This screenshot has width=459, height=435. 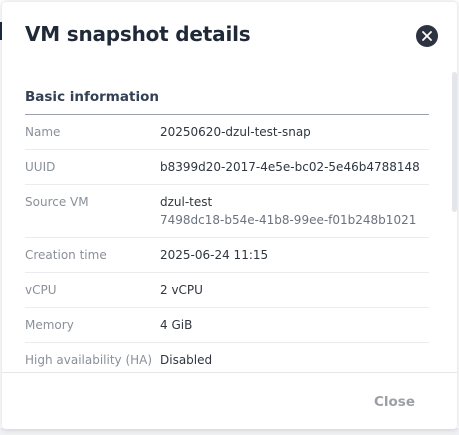 I want to click on close-icon, so click(x=427, y=36).